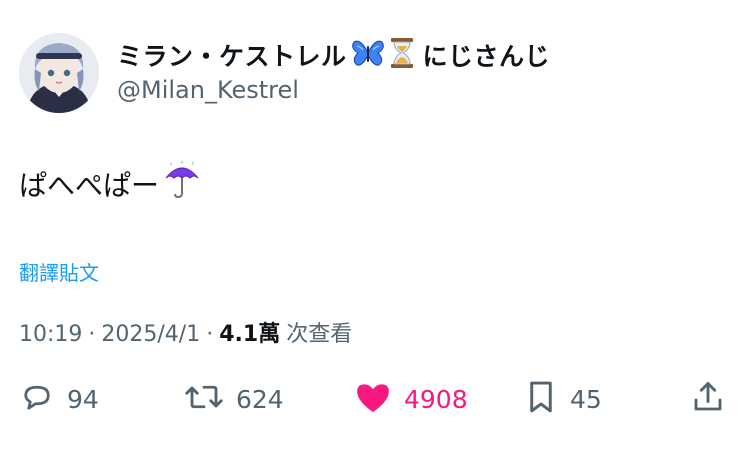 The image size is (750, 449). I want to click on bookmark-count: 45, so click(586, 399).